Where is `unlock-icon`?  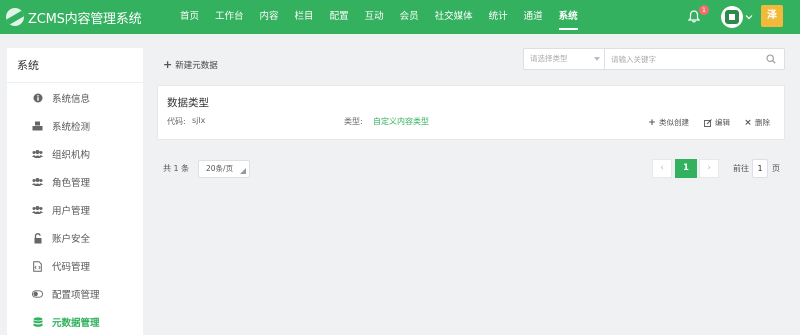 unlock-icon is located at coordinates (37, 238).